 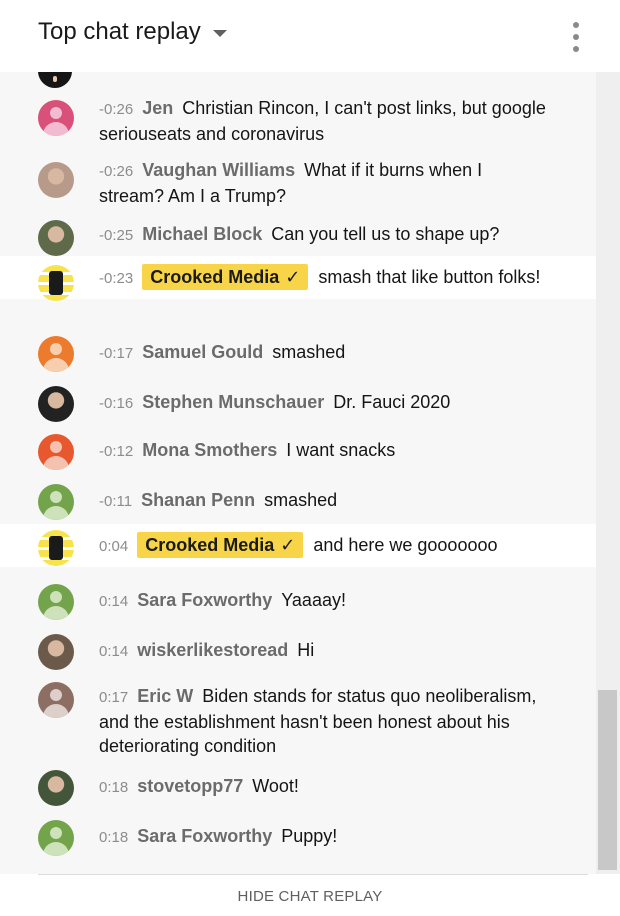 What do you see at coordinates (202, 352) in the screenshot?
I see `author-name: Samuel Gould` at bounding box center [202, 352].